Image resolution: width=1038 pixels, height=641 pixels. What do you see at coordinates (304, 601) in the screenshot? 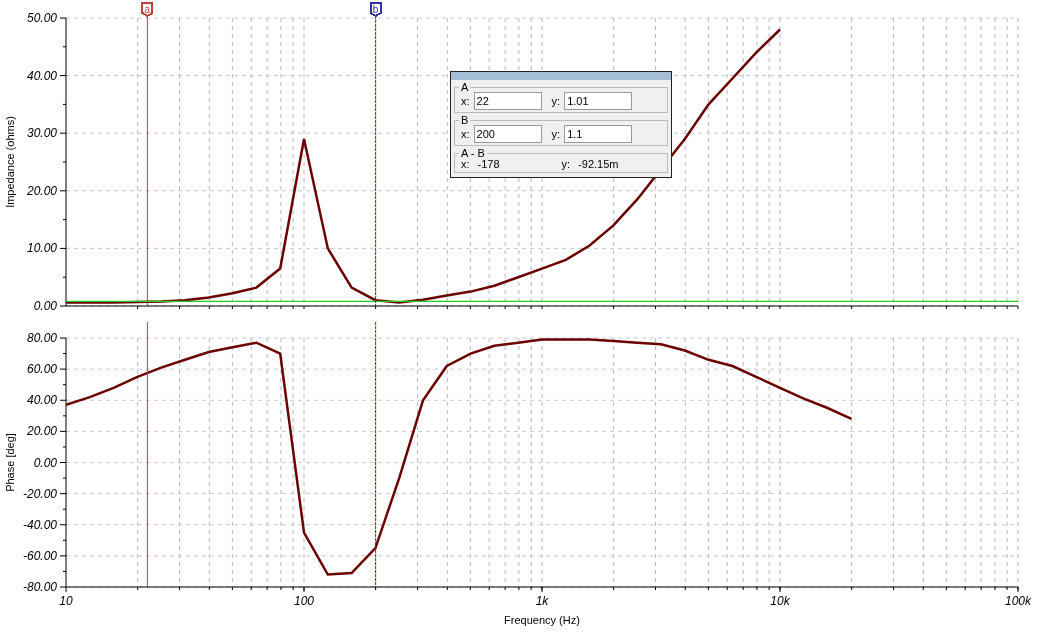
I see `x-tick-label: 100` at bounding box center [304, 601].